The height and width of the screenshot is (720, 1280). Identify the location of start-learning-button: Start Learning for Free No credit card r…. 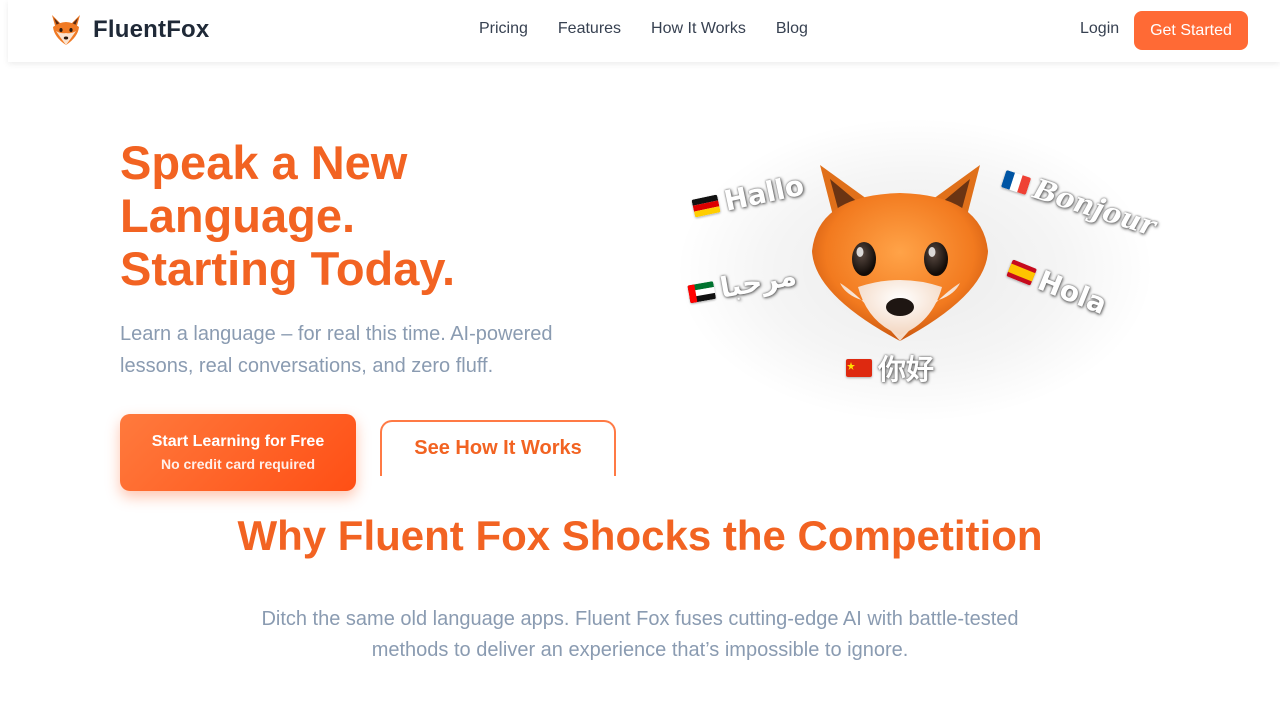
(238, 452).